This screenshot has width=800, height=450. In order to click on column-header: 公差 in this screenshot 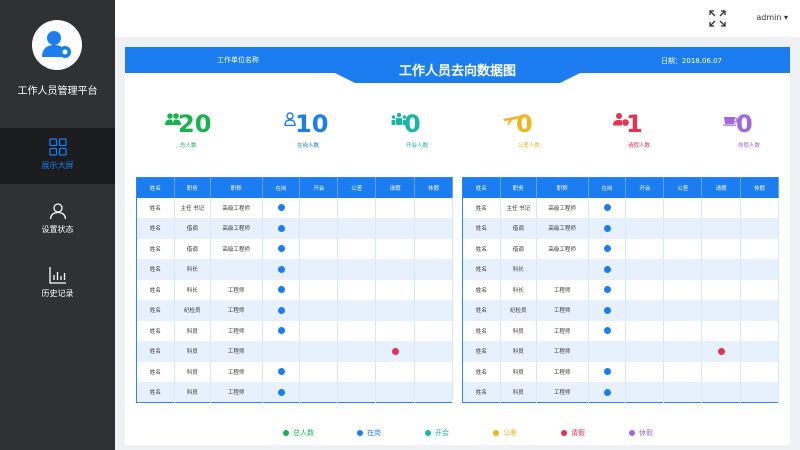, I will do `click(683, 187)`.